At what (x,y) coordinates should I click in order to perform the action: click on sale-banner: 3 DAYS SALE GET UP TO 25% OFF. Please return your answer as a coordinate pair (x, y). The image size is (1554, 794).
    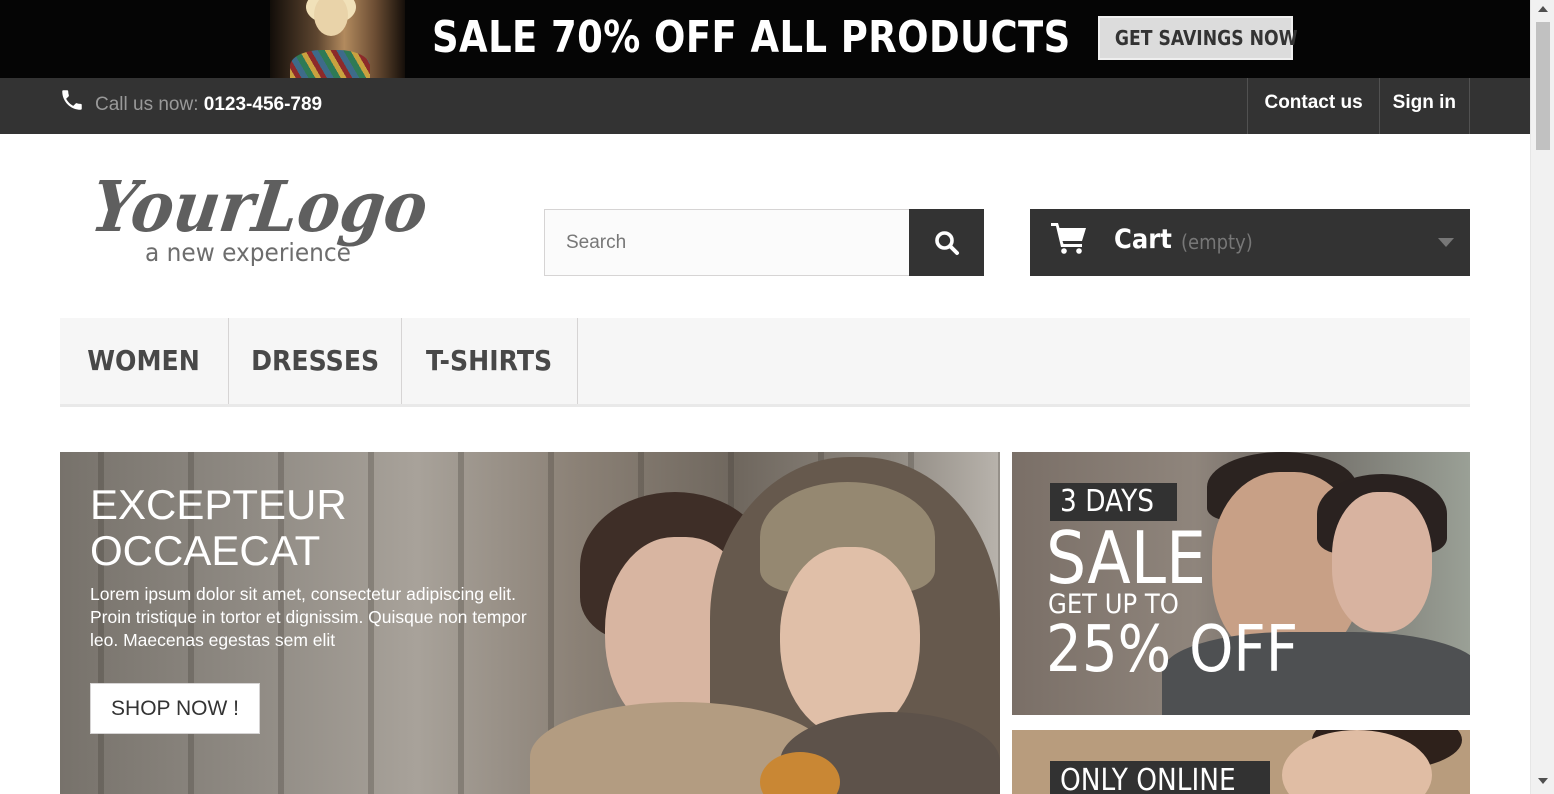
    Looking at the image, I should click on (1241, 583).